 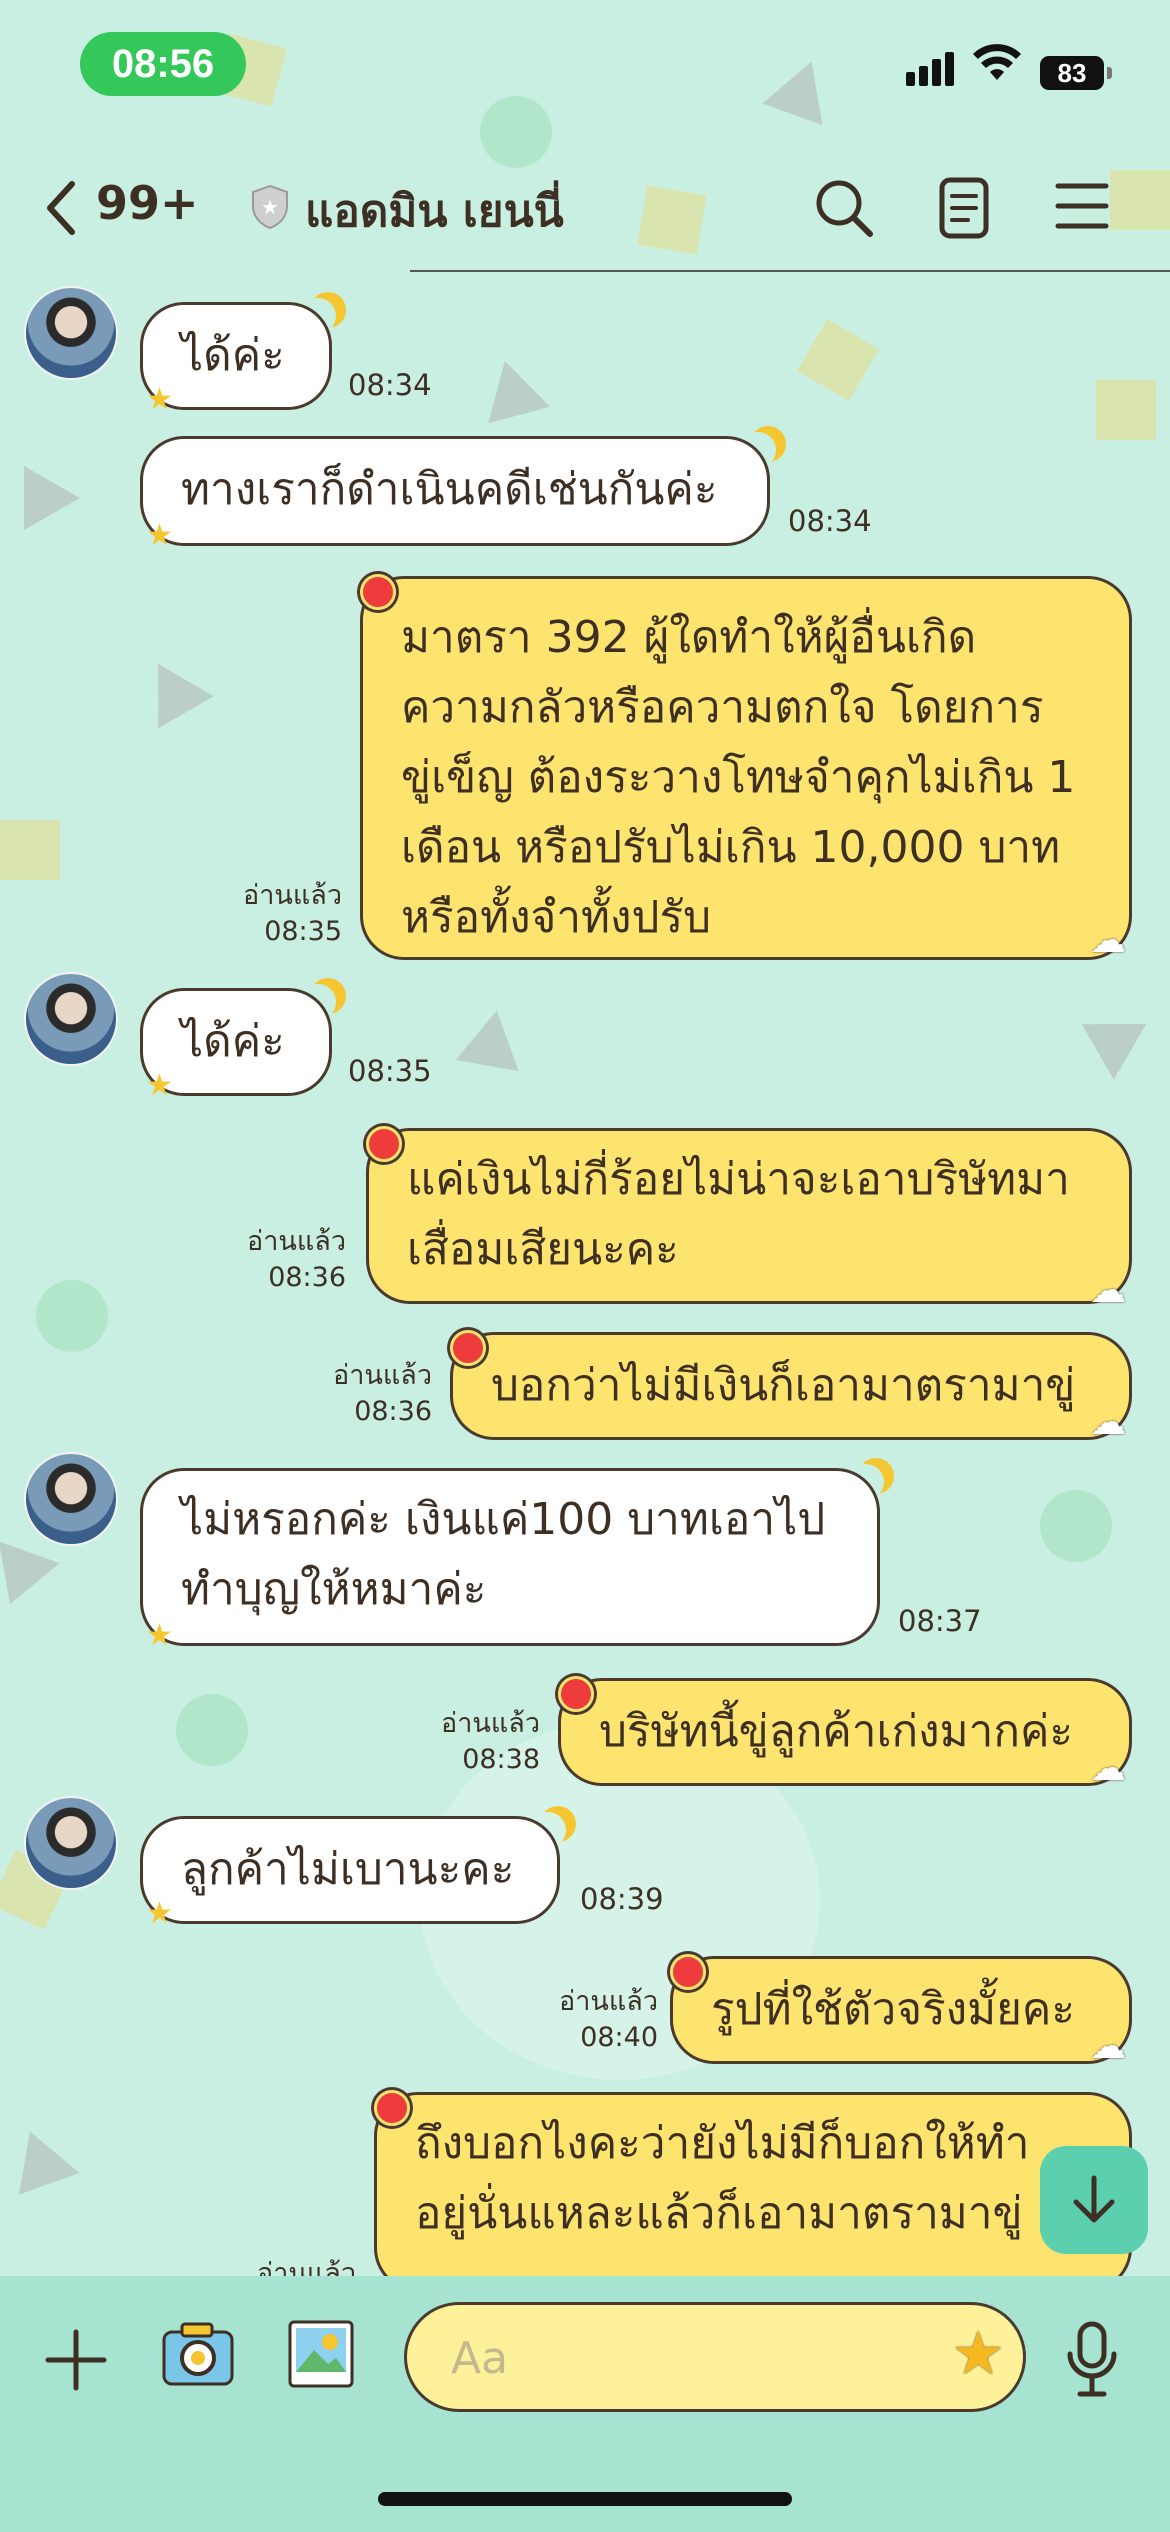 I want to click on message-bubble-outgoing: บริษัทนี้ขู่ลูกค้าเก่งมากค่ะ, so click(x=845, y=1732).